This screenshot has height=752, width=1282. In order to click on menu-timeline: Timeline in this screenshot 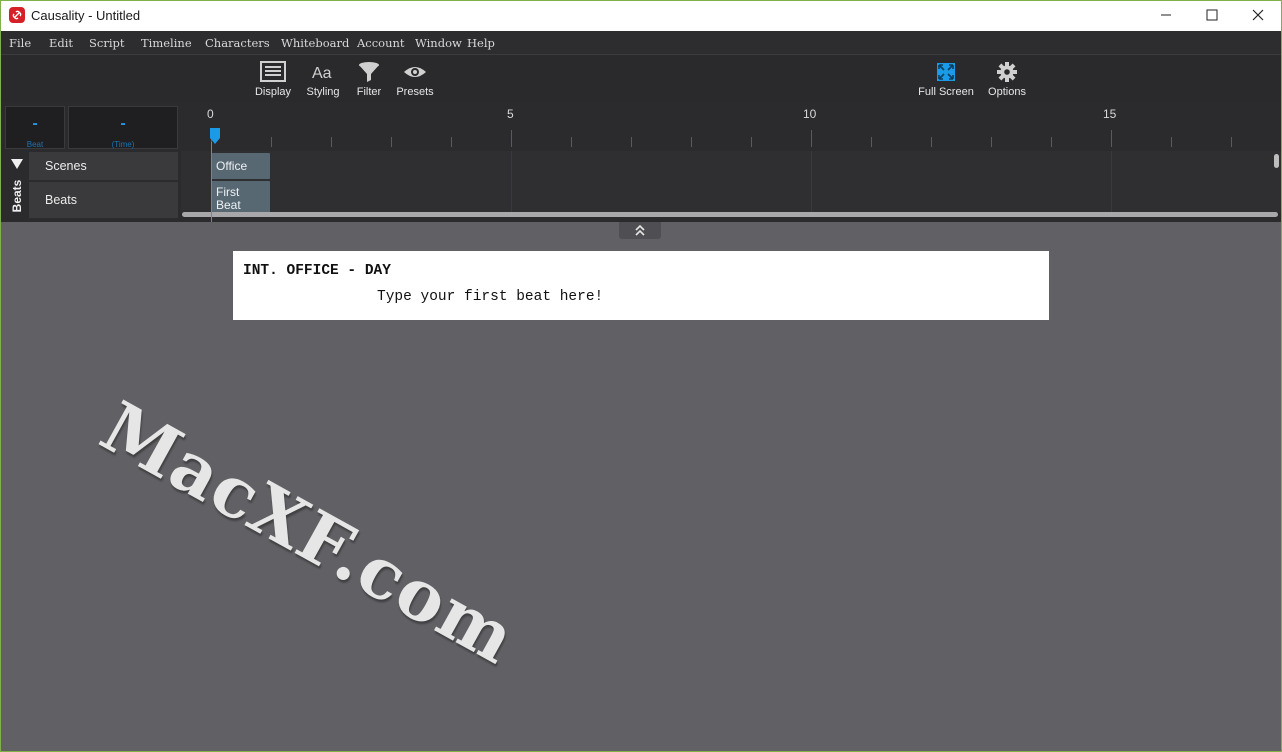, I will do `click(166, 43)`.